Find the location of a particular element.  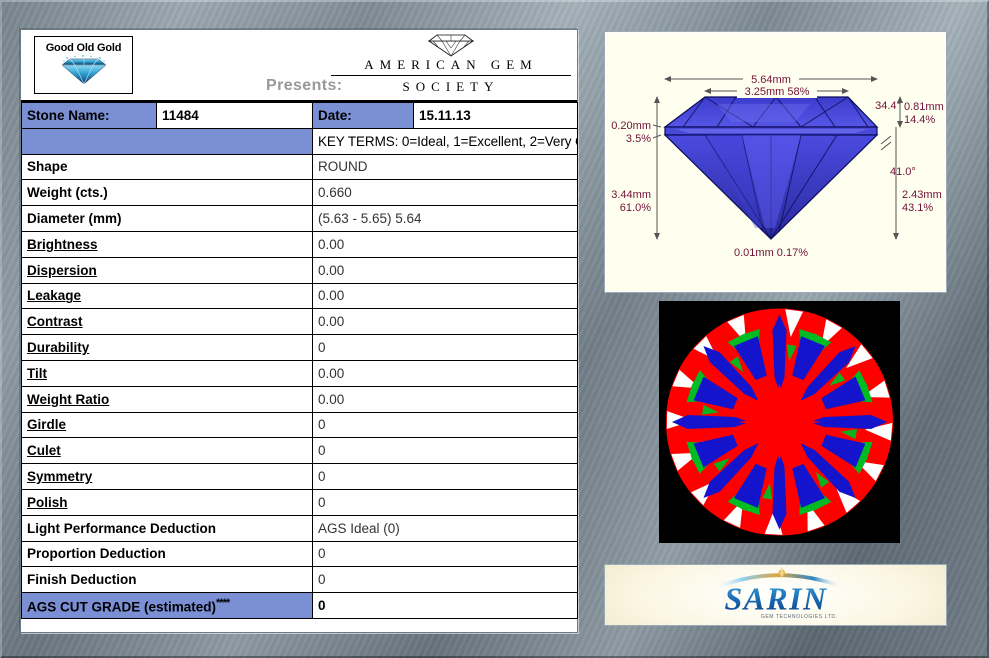

crown-angle-dimension: 34.4° is located at coordinates (888, 106).